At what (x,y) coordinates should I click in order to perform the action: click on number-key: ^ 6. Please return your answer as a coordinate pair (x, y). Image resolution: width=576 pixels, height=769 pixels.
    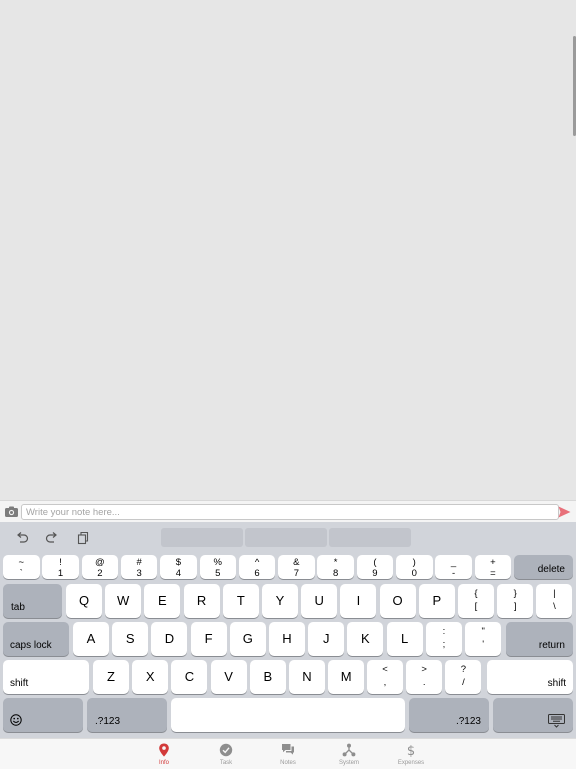
    Looking at the image, I should click on (257, 567).